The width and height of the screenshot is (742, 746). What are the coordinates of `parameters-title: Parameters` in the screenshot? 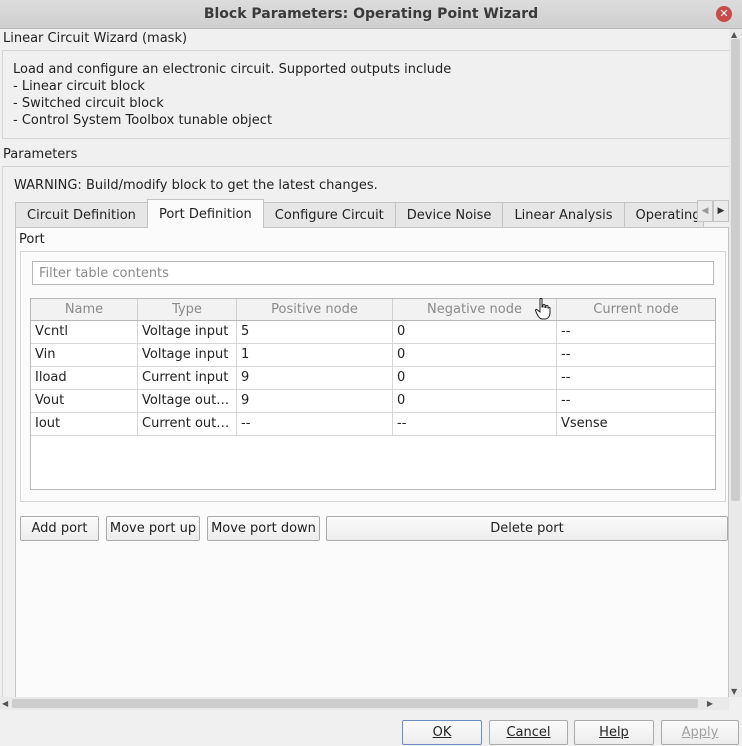 It's located at (40, 154).